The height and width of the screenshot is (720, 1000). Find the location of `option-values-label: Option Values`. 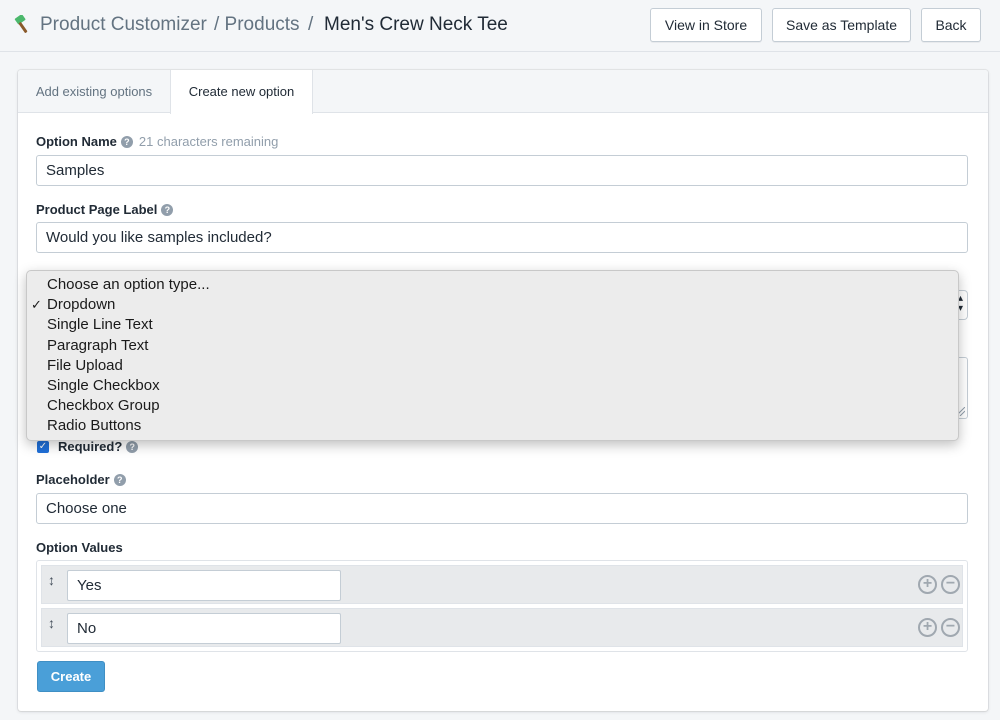

option-values-label: Option Values is located at coordinates (79, 547).